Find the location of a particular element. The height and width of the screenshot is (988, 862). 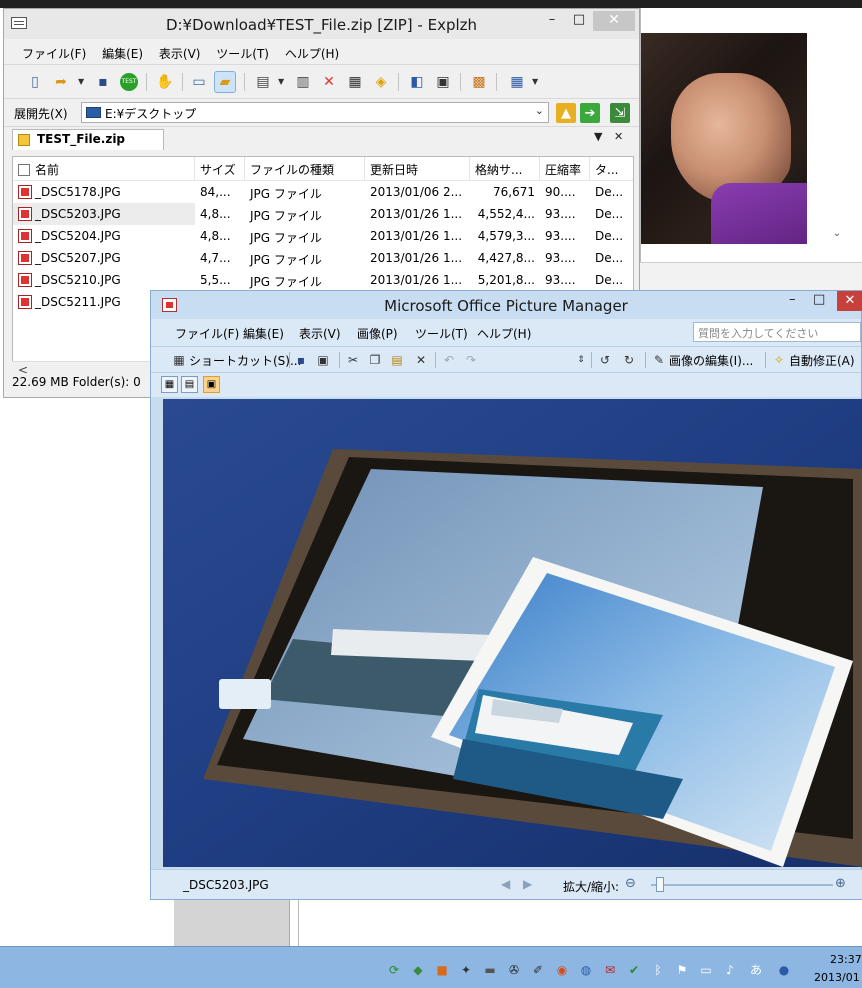

bluetooth-icon: ᛒ is located at coordinates (658, 970).